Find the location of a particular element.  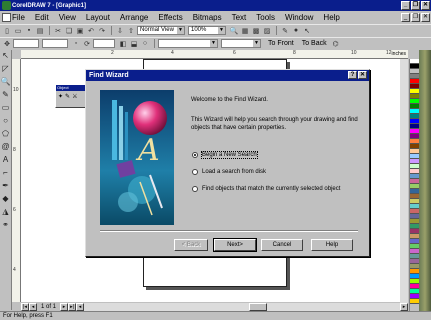

rectangle-tool-icon: ▭ is located at coordinates (5, 107).